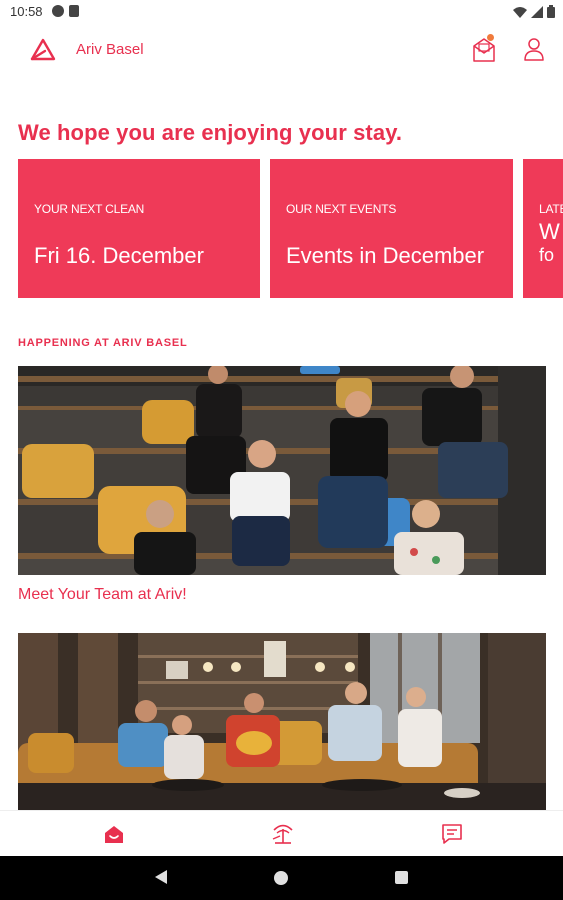  What do you see at coordinates (74, 11) in the screenshot?
I see `sim-icon` at bounding box center [74, 11].